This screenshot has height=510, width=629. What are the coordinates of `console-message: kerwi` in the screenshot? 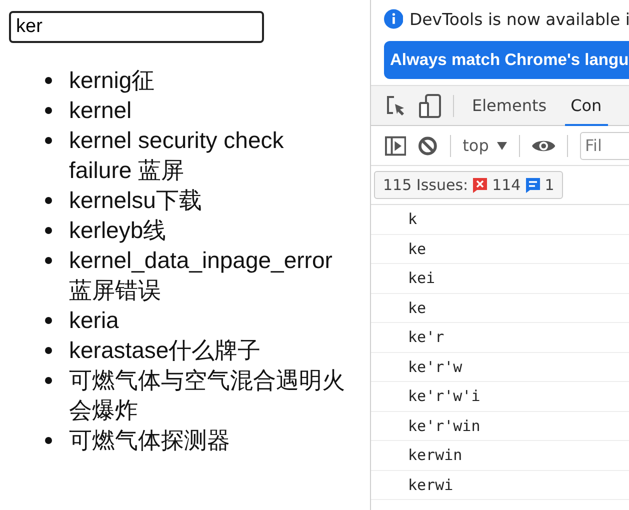 It's located at (431, 485).